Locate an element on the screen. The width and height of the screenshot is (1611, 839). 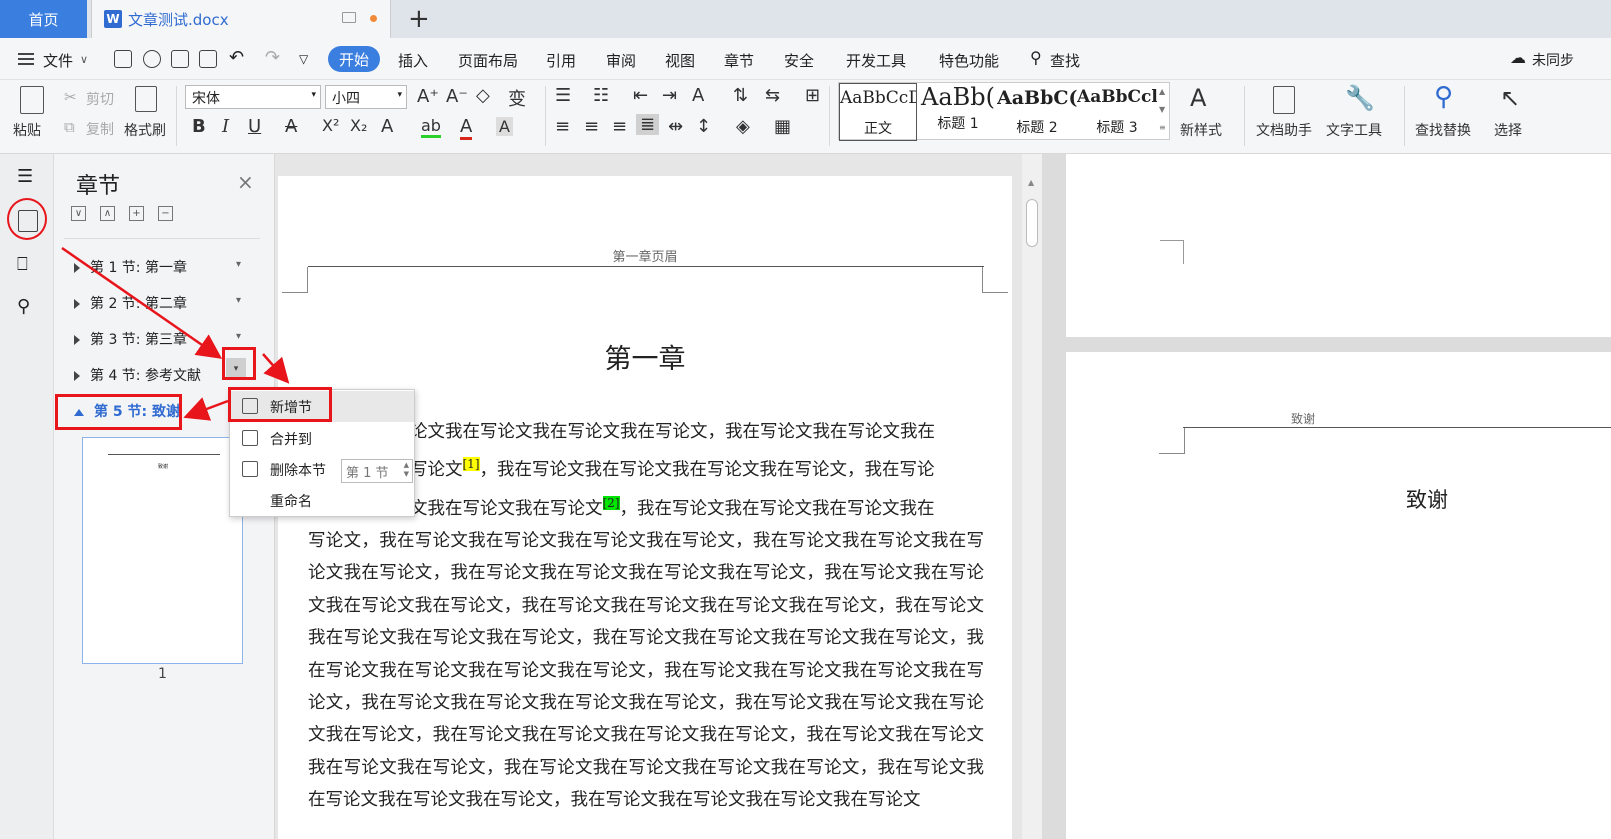
annotation-arrows is located at coordinates (175, 333).